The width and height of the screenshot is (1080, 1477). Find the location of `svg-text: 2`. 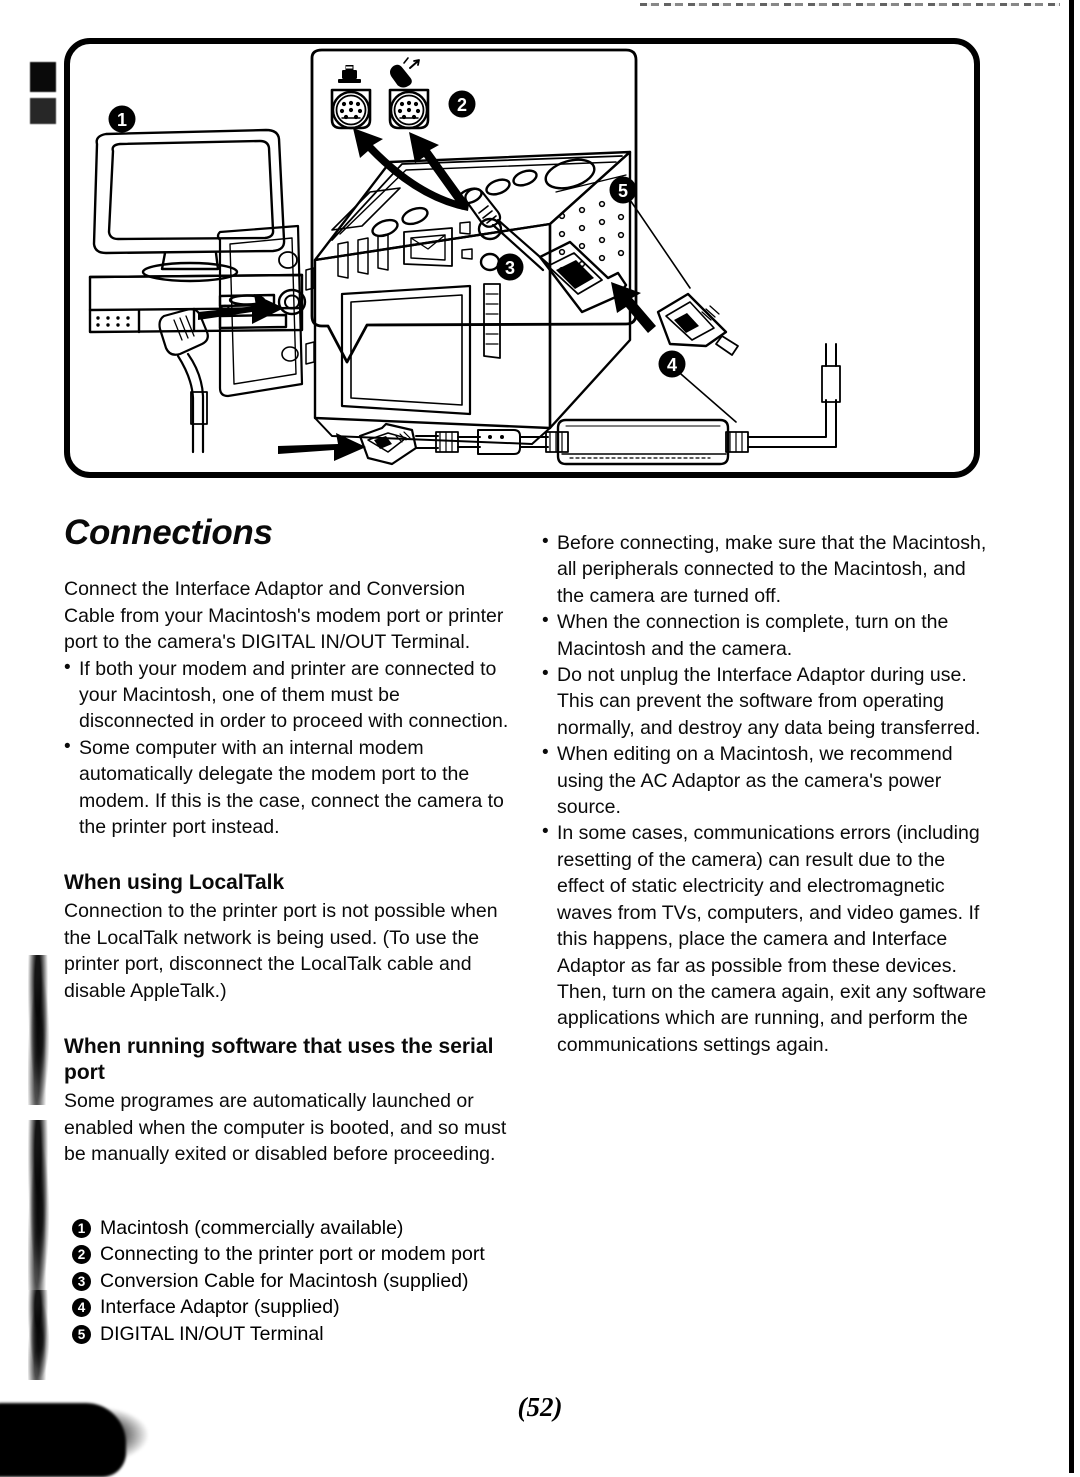

svg-text: 2 is located at coordinates (462, 105).